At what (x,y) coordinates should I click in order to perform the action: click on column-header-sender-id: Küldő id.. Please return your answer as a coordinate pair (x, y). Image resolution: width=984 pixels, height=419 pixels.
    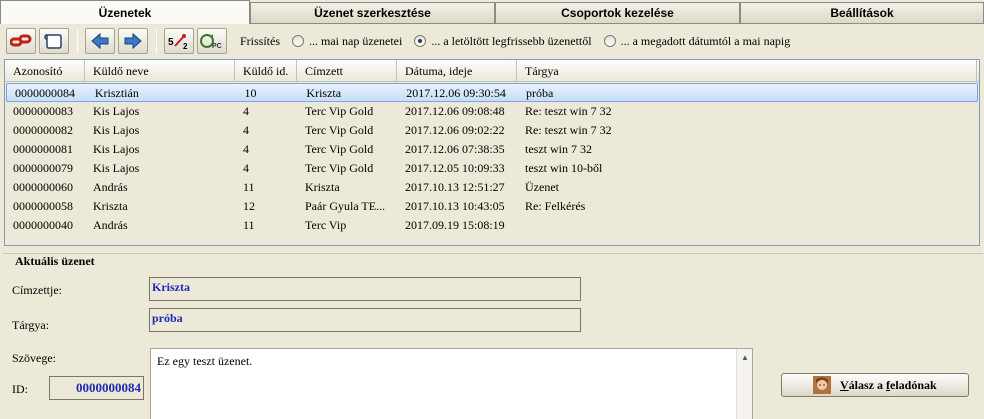
    Looking at the image, I should click on (266, 71).